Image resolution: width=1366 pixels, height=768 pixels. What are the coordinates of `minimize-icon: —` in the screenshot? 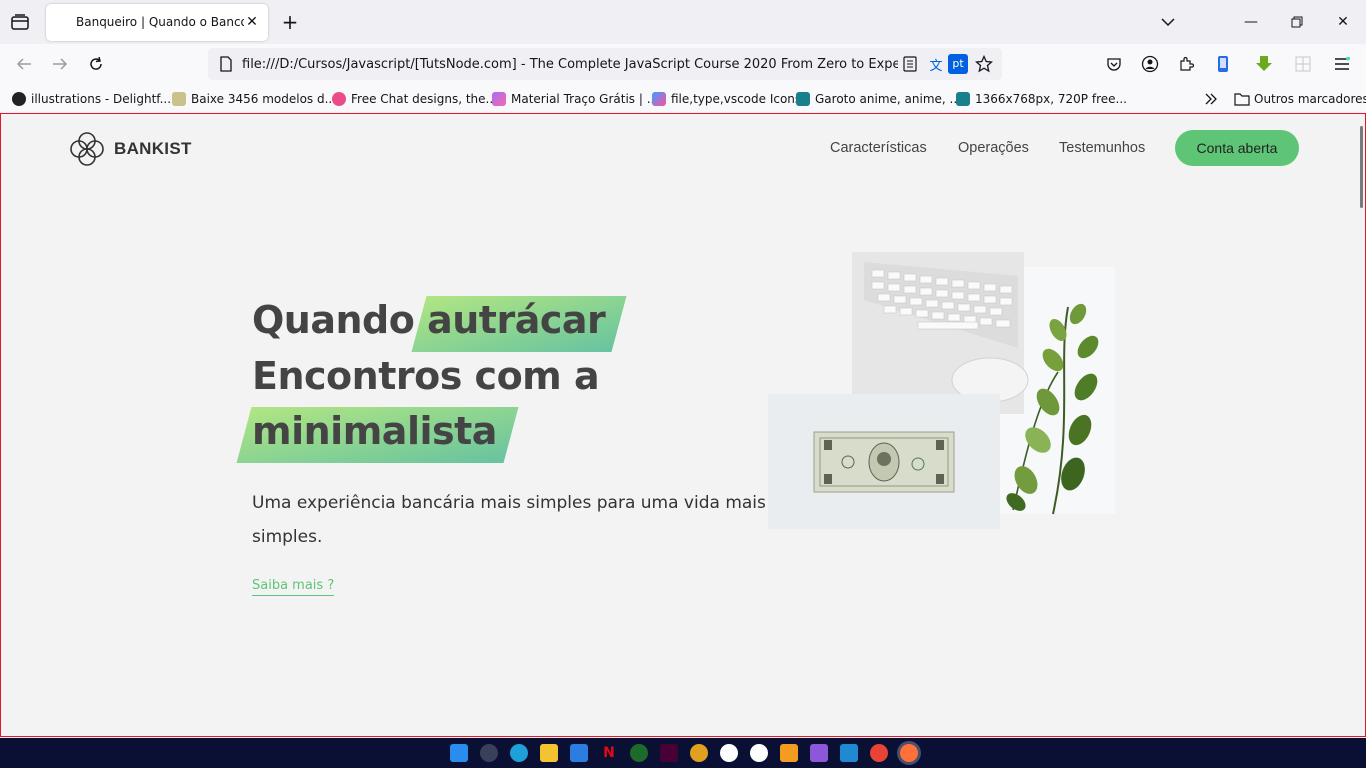 It's located at (1251, 22).